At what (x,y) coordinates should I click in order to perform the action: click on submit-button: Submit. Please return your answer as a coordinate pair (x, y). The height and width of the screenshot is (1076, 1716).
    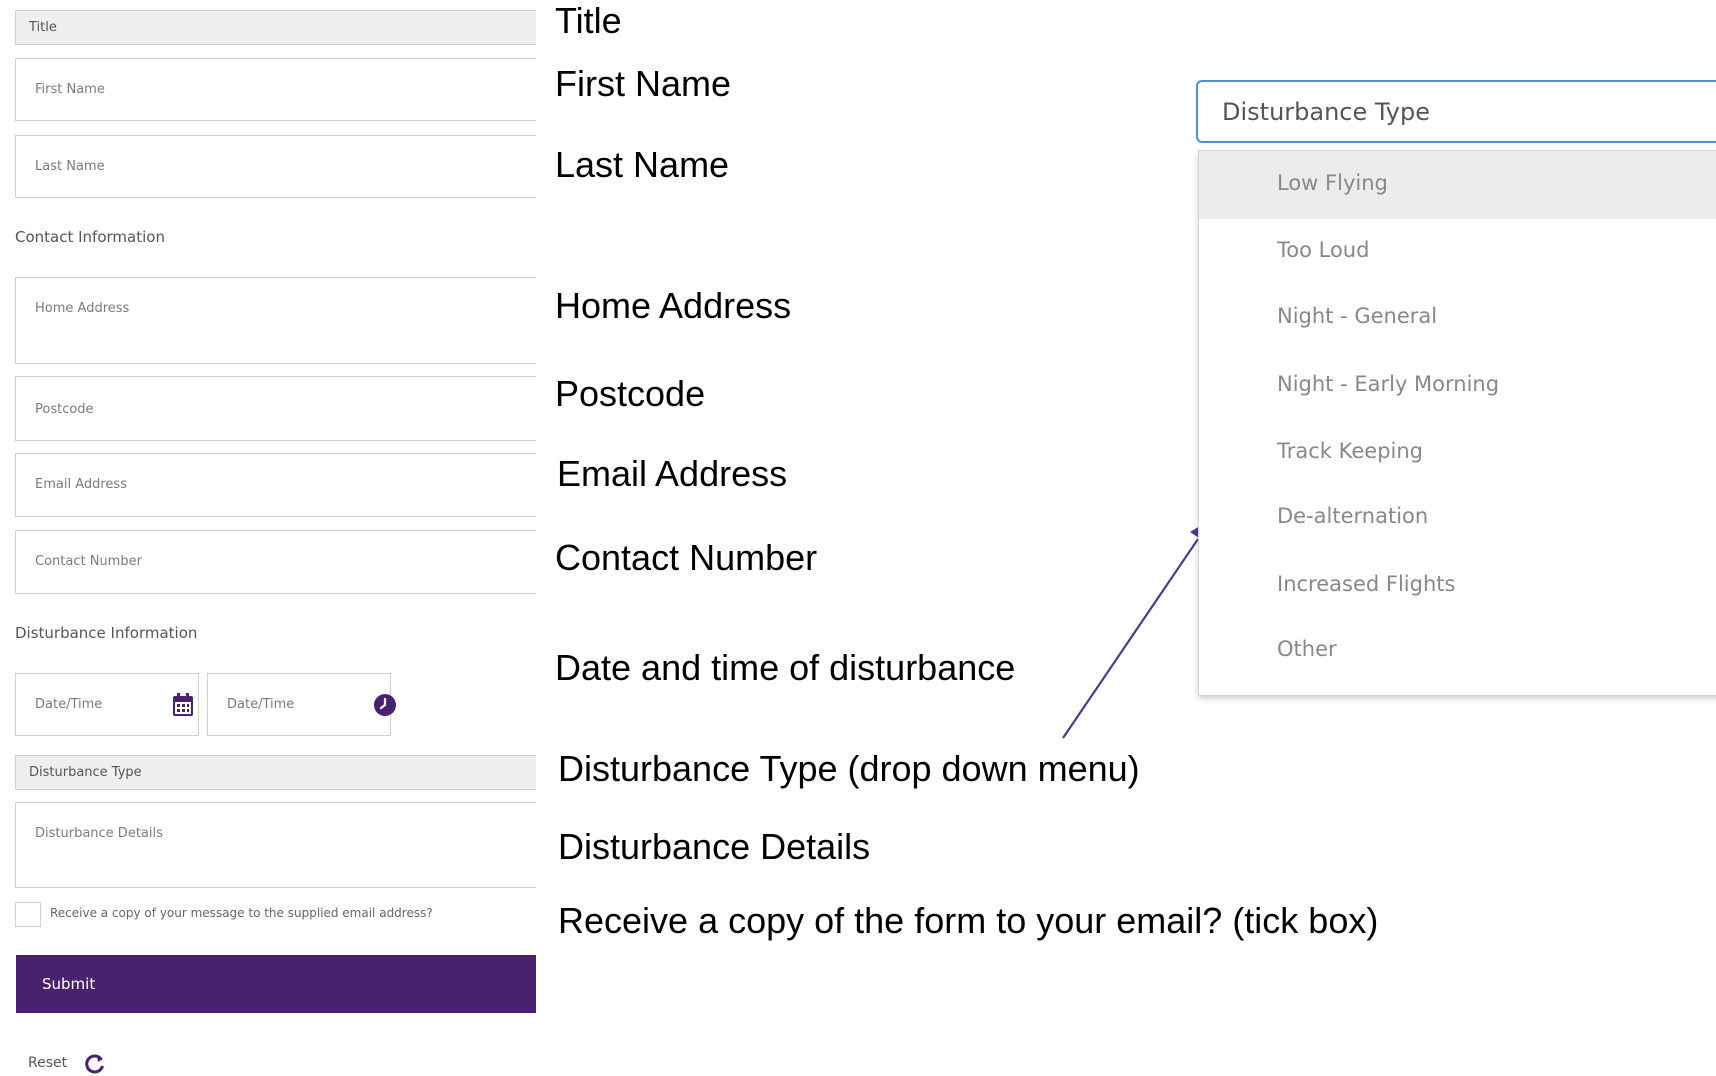
    Looking at the image, I should click on (276, 984).